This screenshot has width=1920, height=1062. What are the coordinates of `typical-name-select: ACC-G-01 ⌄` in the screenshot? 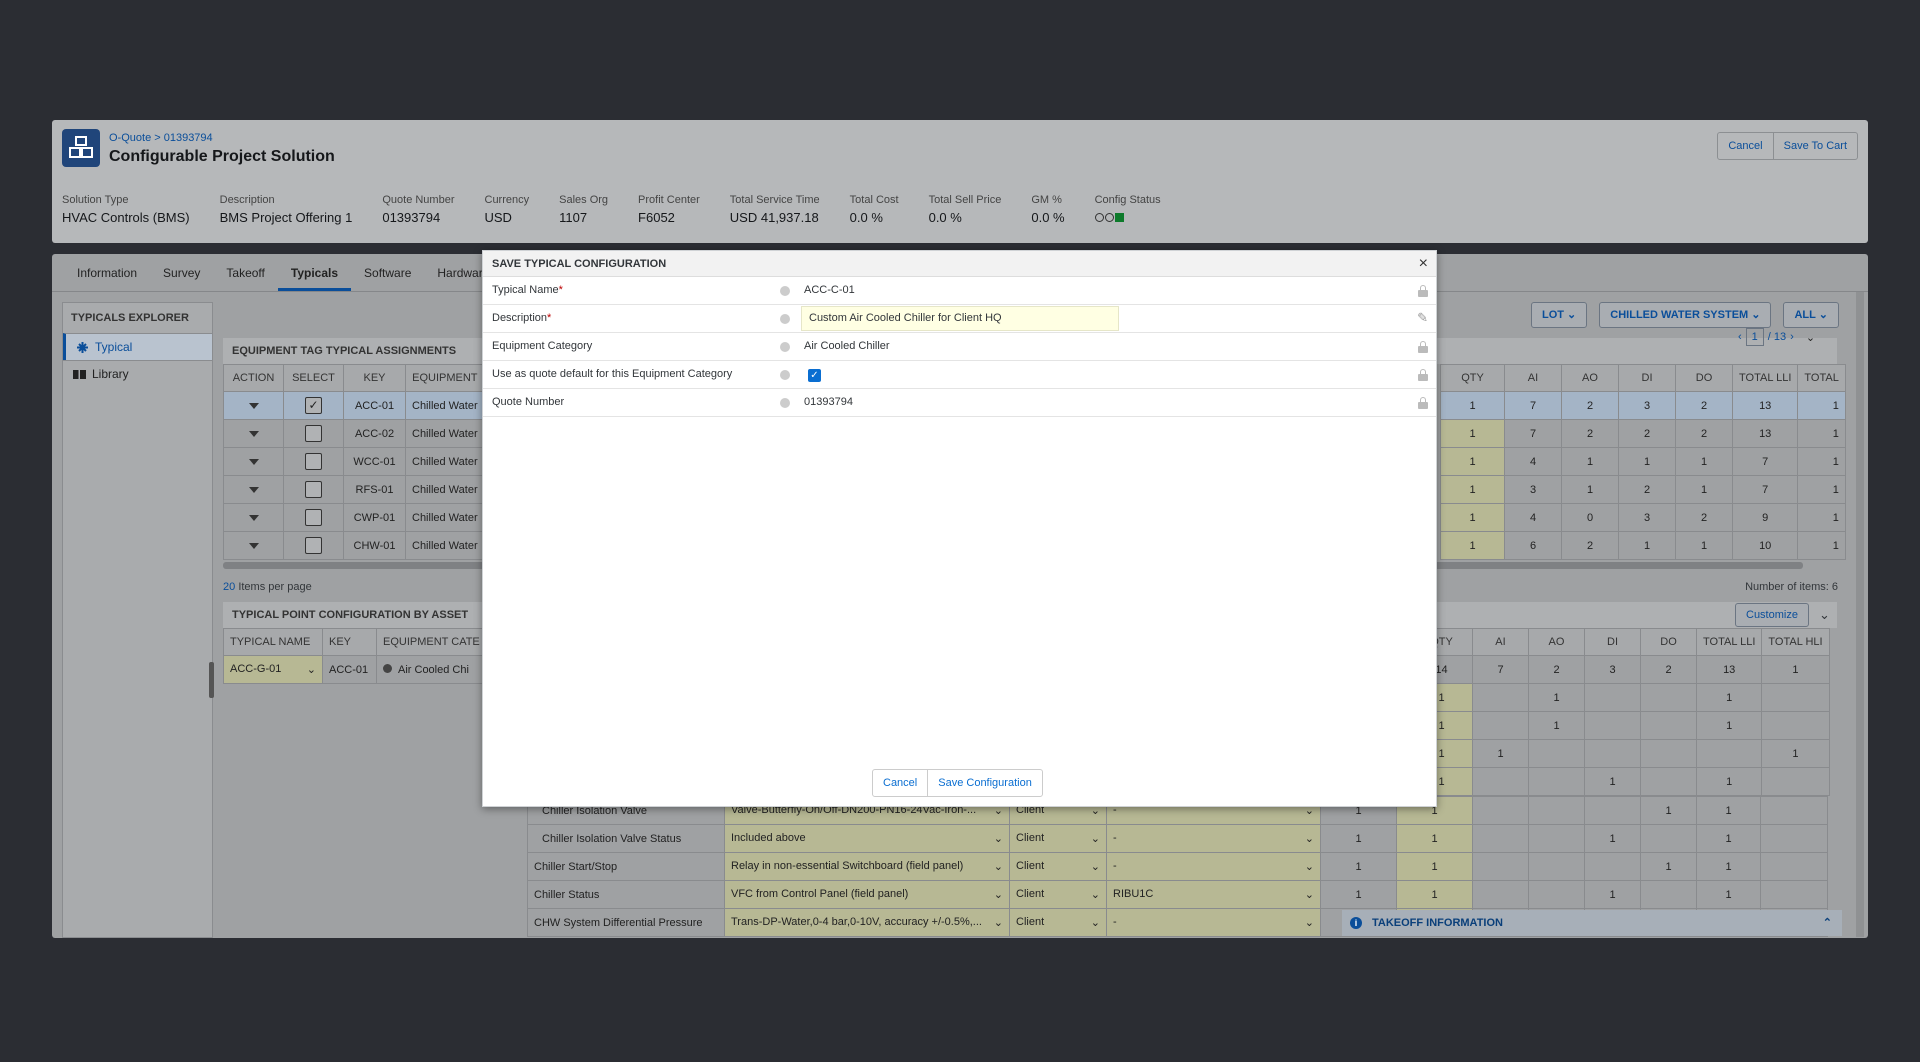 It's located at (273, 669).